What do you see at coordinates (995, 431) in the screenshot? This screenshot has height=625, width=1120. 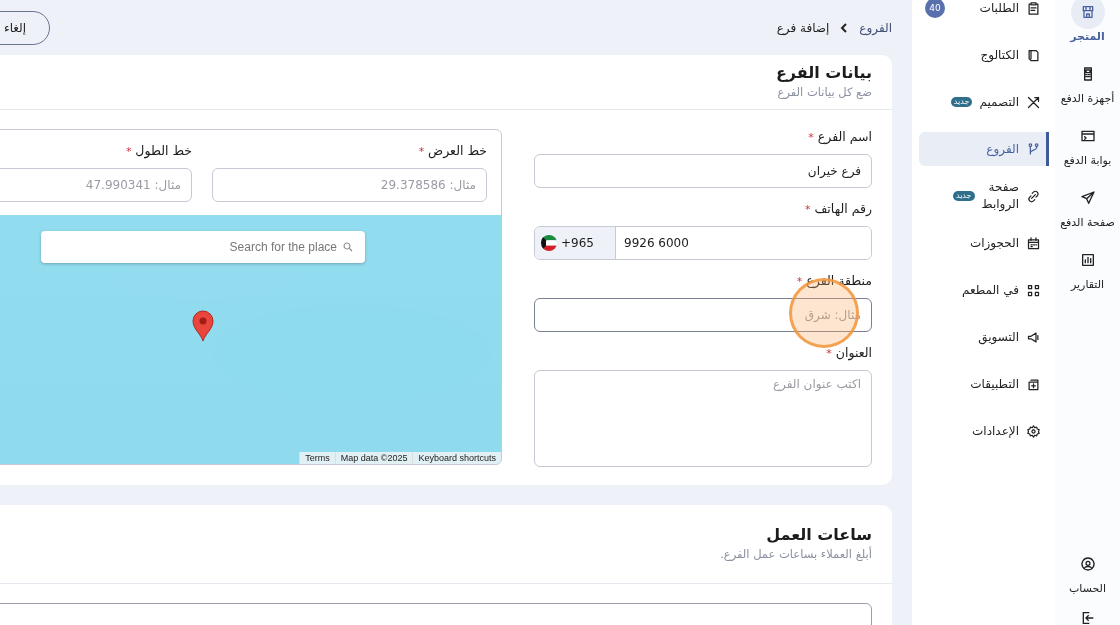 I see `sidebar-label: الإعدادات` at bounding box center [995, 431].